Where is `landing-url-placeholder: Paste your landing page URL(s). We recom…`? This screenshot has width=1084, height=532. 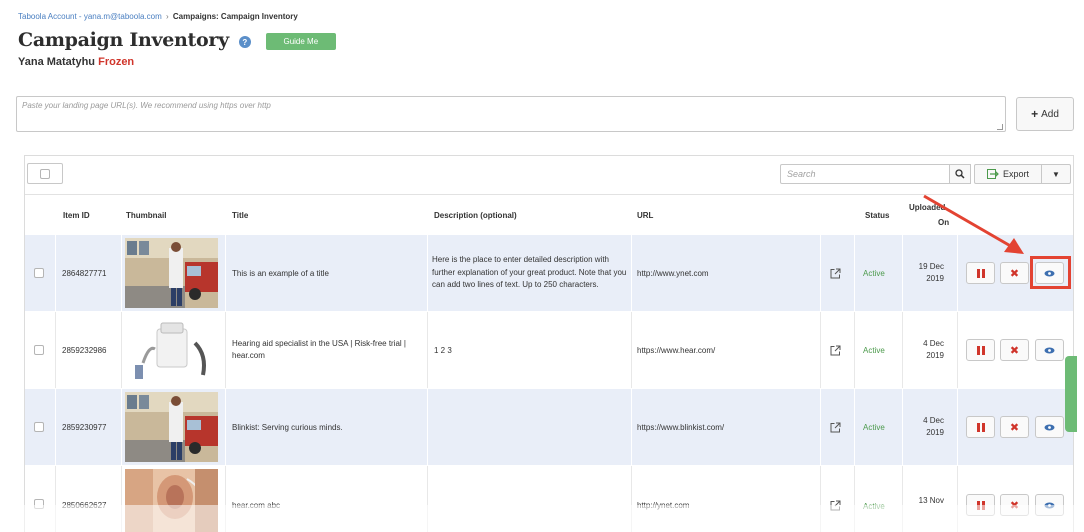
landing-url-placeholder: Paste your landing page URL(s). We recom… is located at coordinates (146, 105).